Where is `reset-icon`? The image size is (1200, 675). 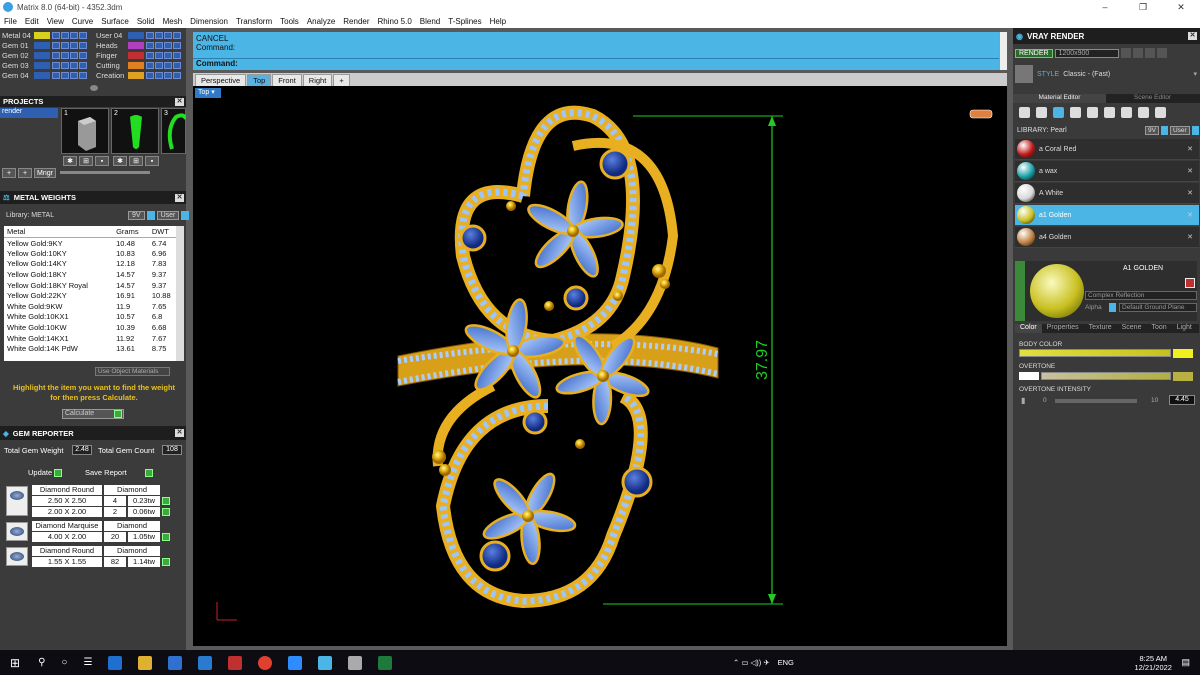 reset-icon is located at coordinates (1190, 283).